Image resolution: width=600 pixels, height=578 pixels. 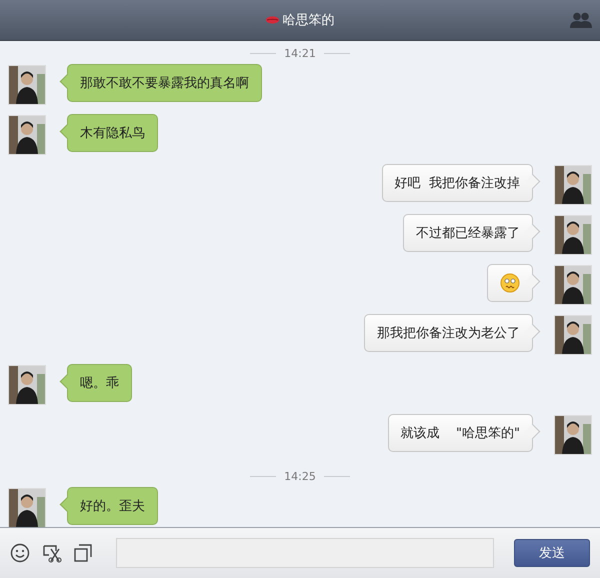 What do you see at coordinates (52, 553) in the screenshot?
I see `scissors-icon` at bounding box center [52, 553].